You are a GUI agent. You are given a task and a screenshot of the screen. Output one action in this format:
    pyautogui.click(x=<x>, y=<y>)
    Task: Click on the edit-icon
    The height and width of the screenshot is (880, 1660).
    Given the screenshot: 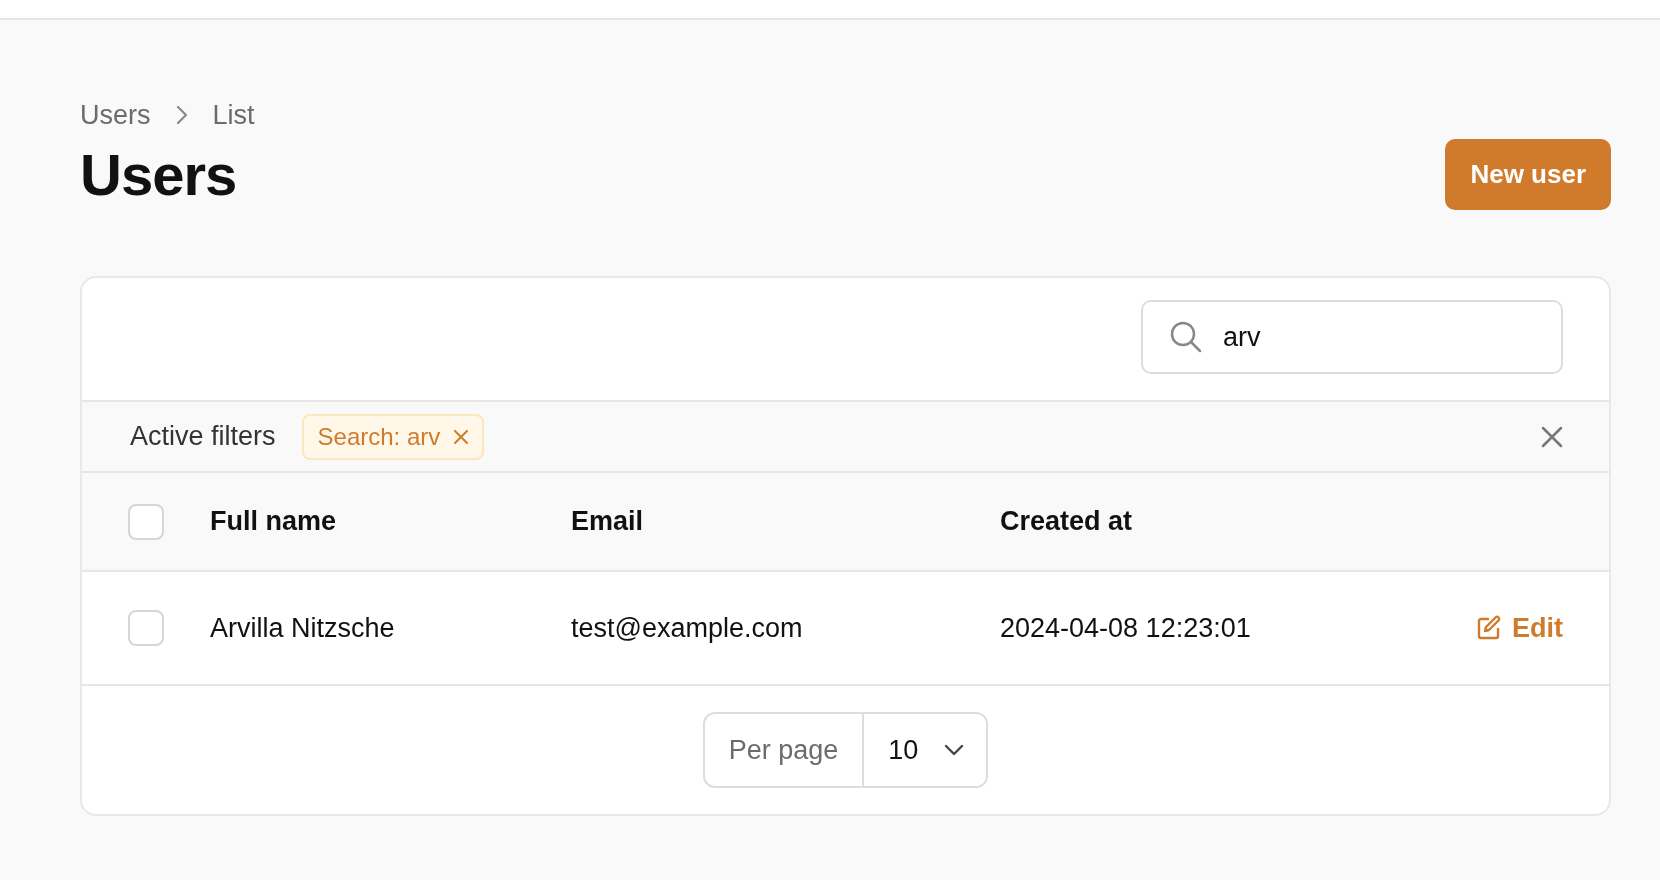 What is the action you would take?
    pyautogui.click(x=1489, y=628)
    